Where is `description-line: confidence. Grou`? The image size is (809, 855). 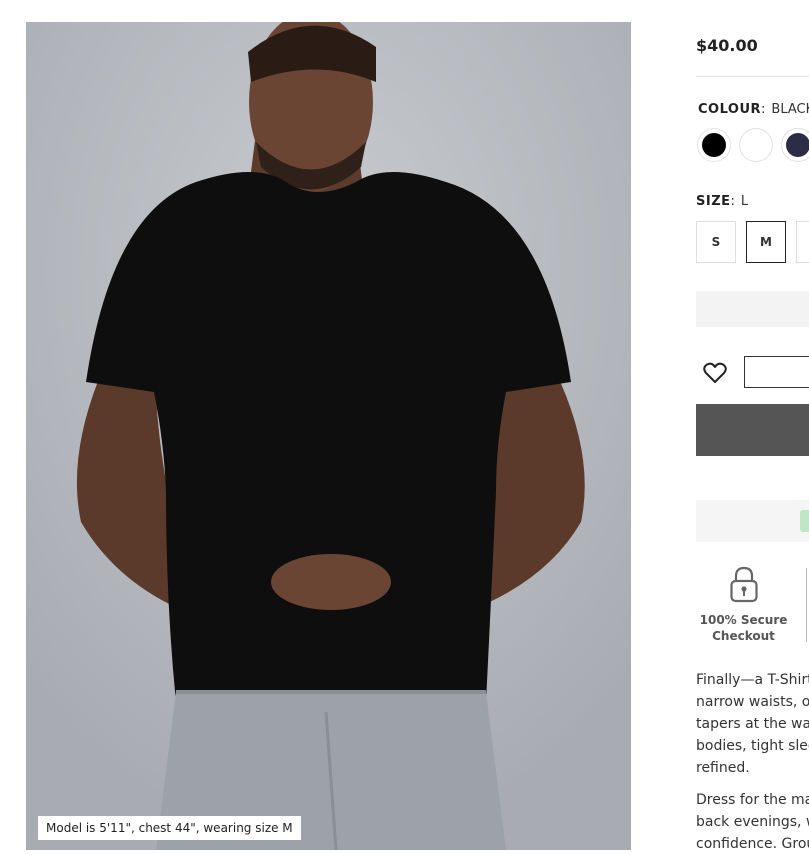
description-line: confidence. Grou is located at coordinates (752, 844).